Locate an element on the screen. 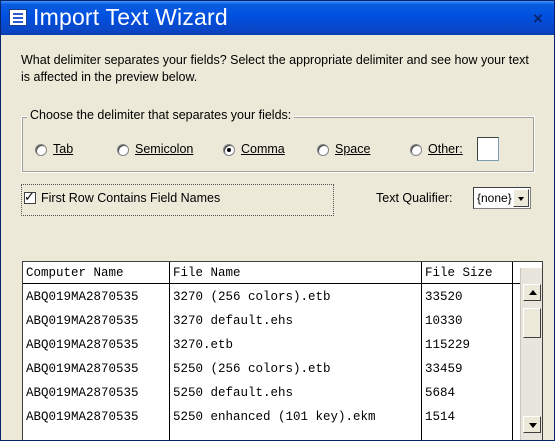 The height and width of the screenshot is (441, 555). cell-file-name: 5250 (256 colors).etb is located at coordinates (252, 369).